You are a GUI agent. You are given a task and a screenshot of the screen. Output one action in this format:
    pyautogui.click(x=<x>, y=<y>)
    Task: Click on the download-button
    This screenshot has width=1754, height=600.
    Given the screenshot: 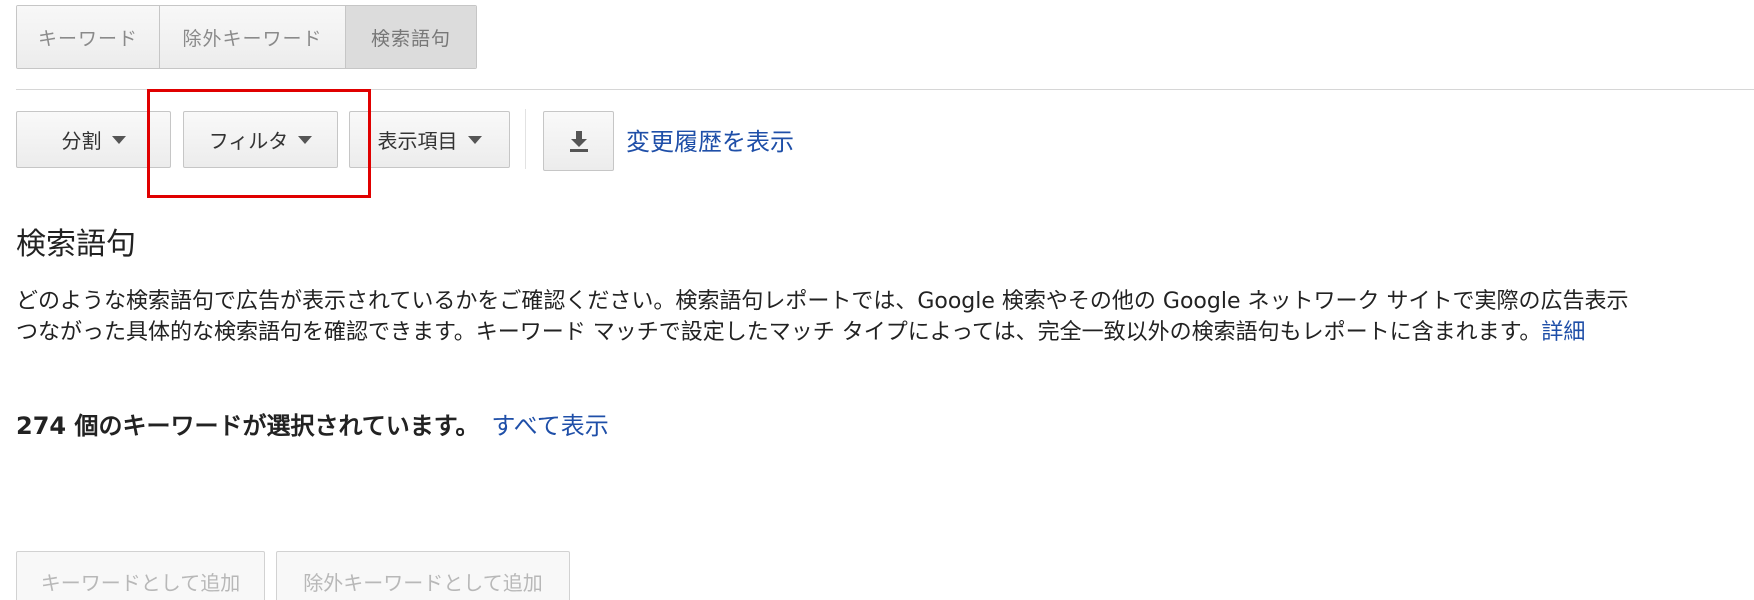 What is the action you would take?
    pyautogui.click(x=578, y=141)
    